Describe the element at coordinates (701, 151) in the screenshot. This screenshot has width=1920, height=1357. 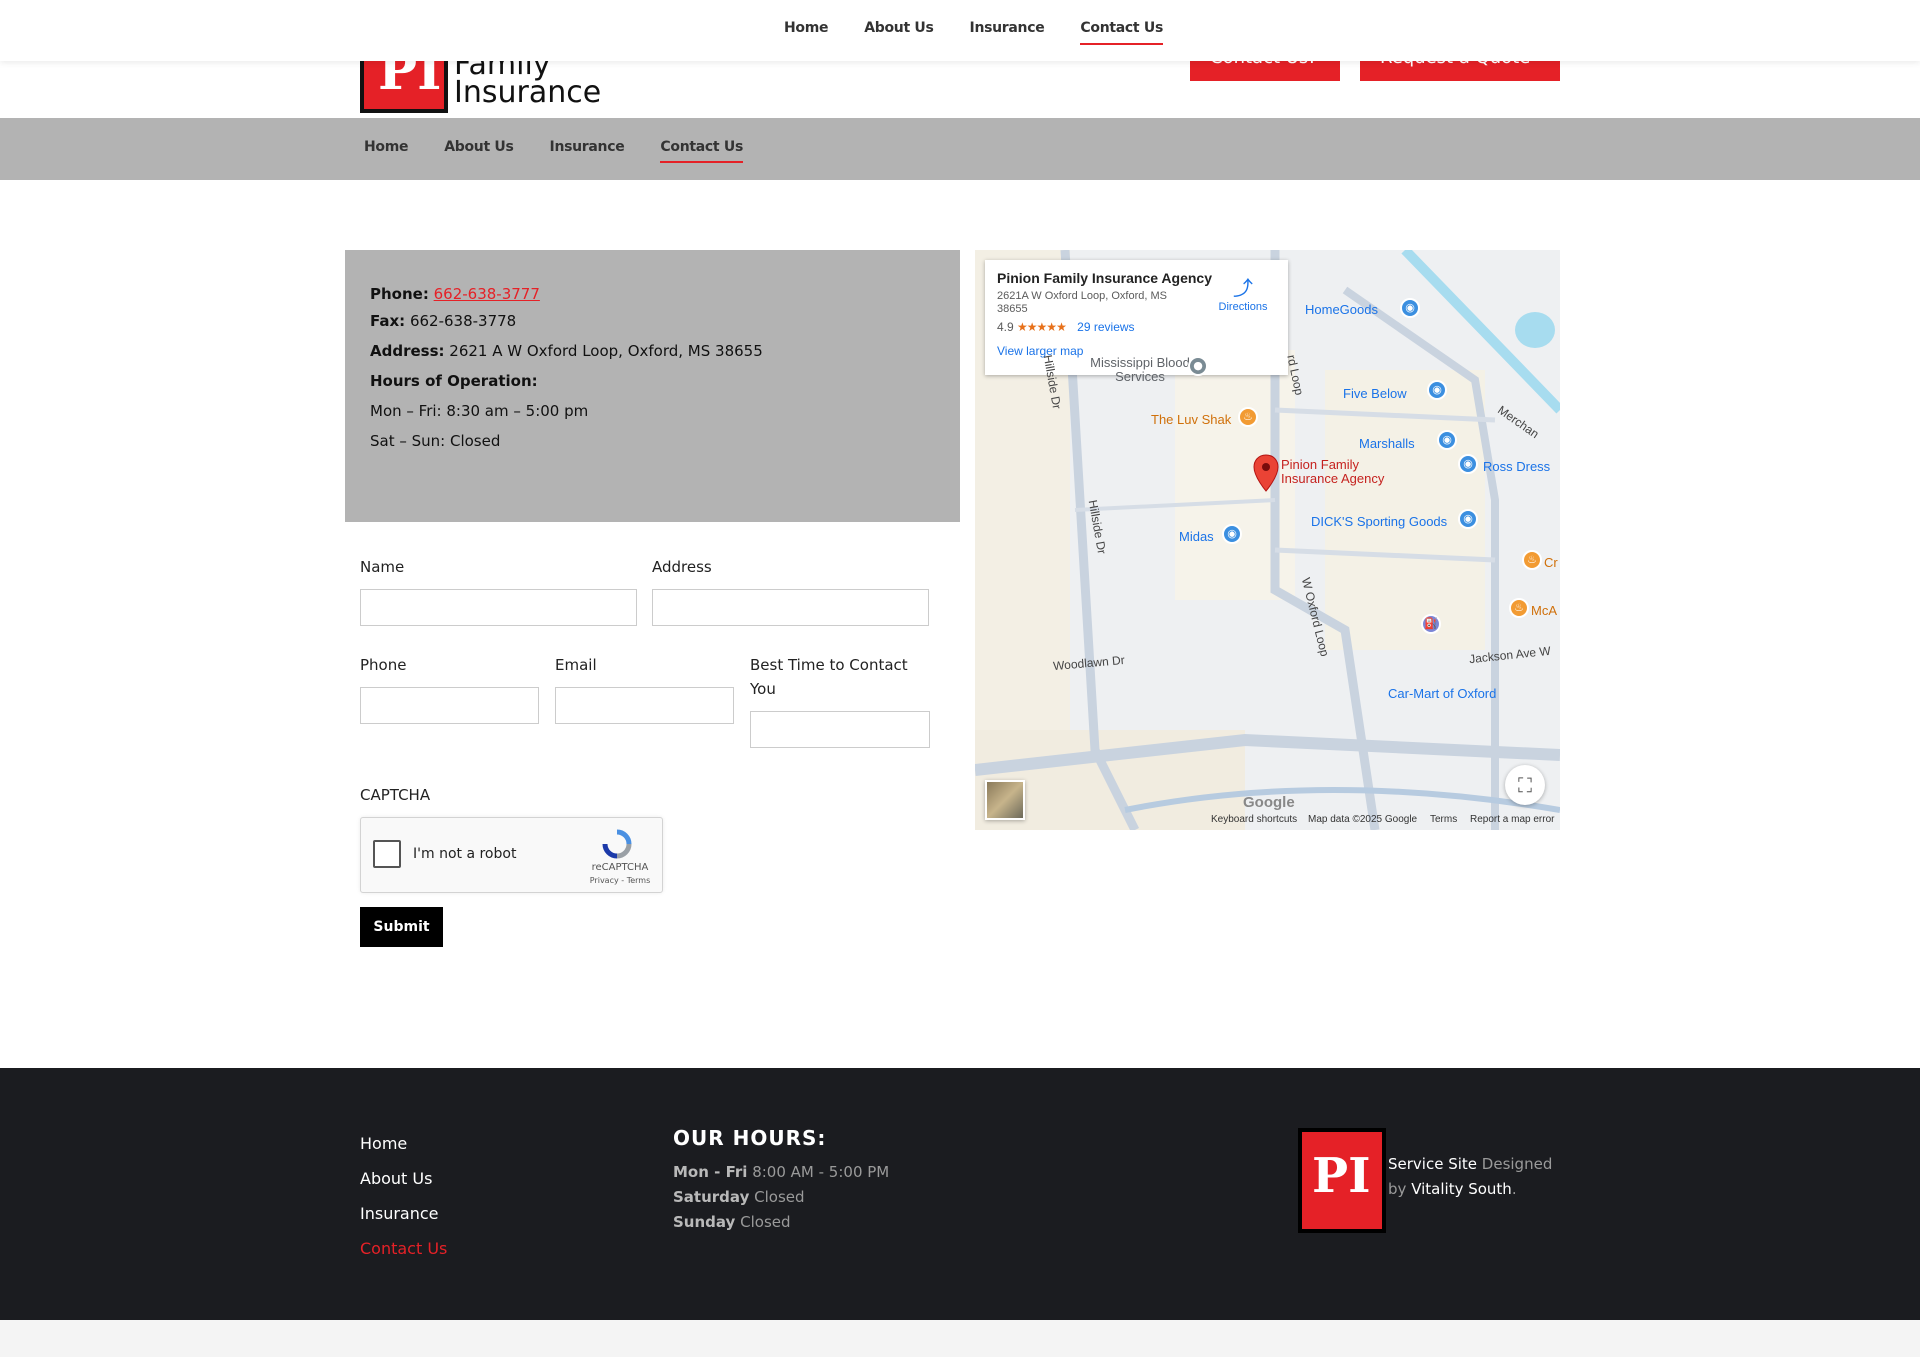
I see `main-nav-contact: Contact Us` at that location.